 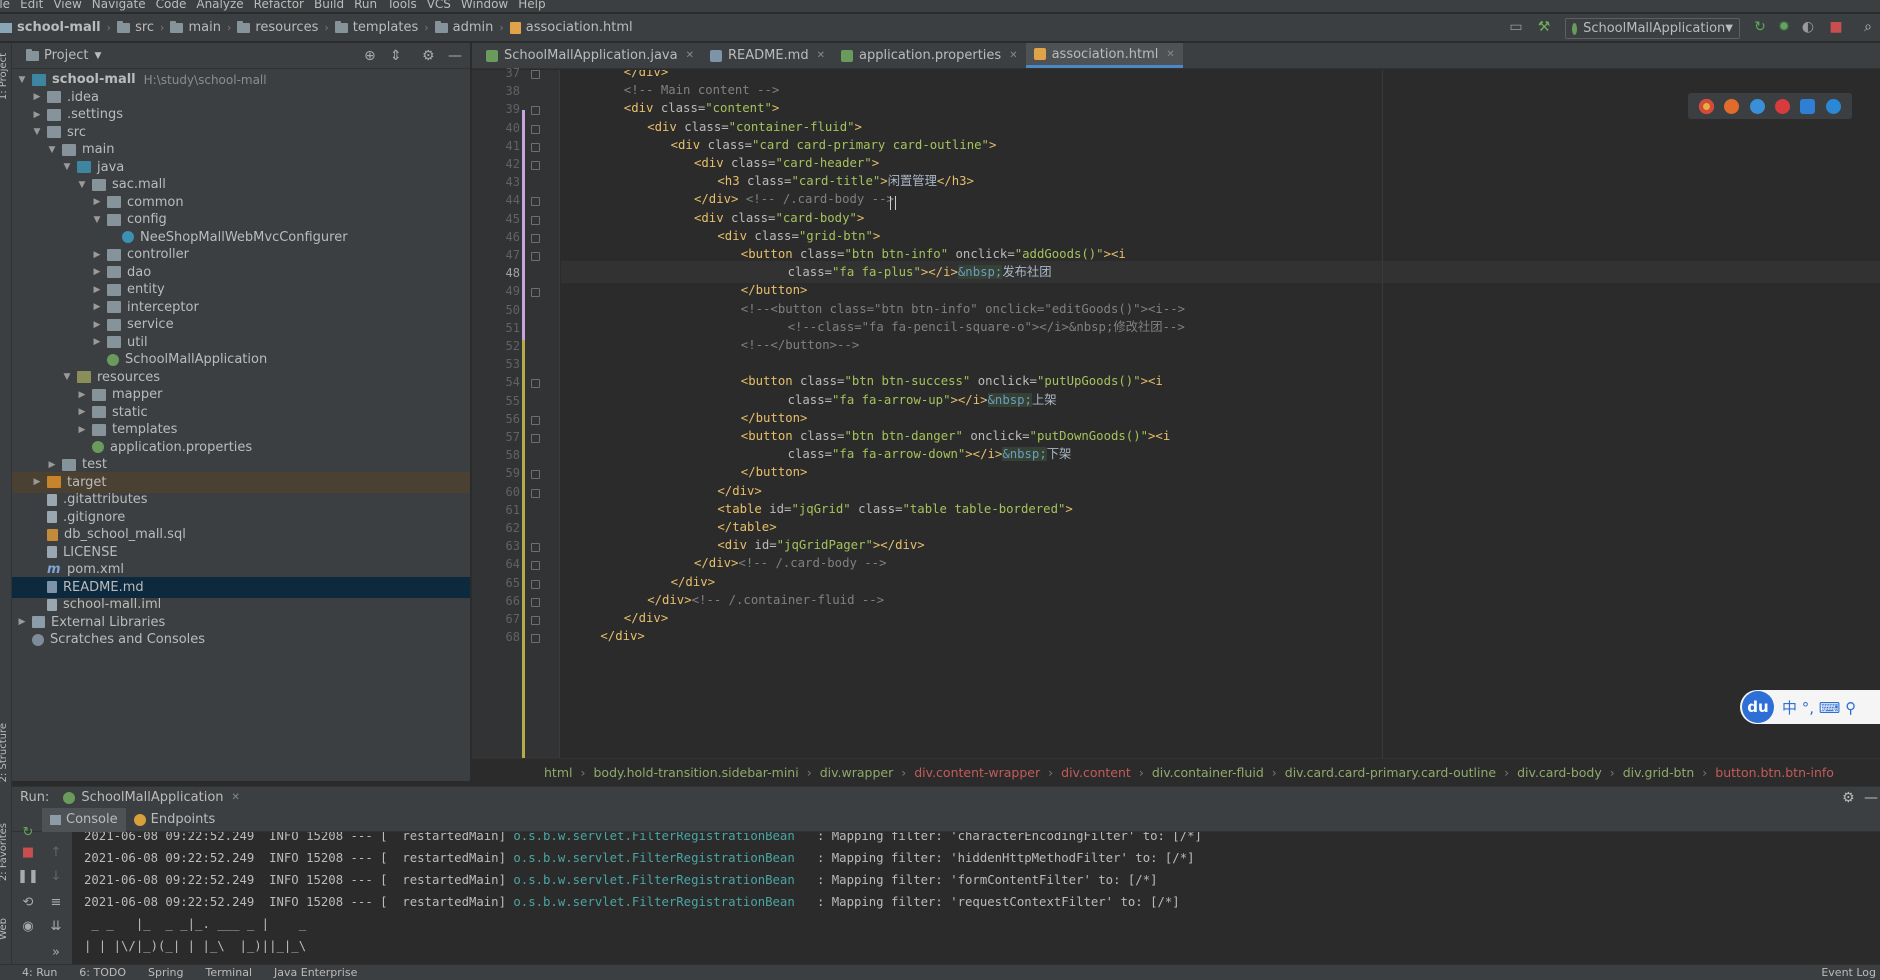 I want to click on status-tab: Java Enterprise, so click(x=315, y=972).